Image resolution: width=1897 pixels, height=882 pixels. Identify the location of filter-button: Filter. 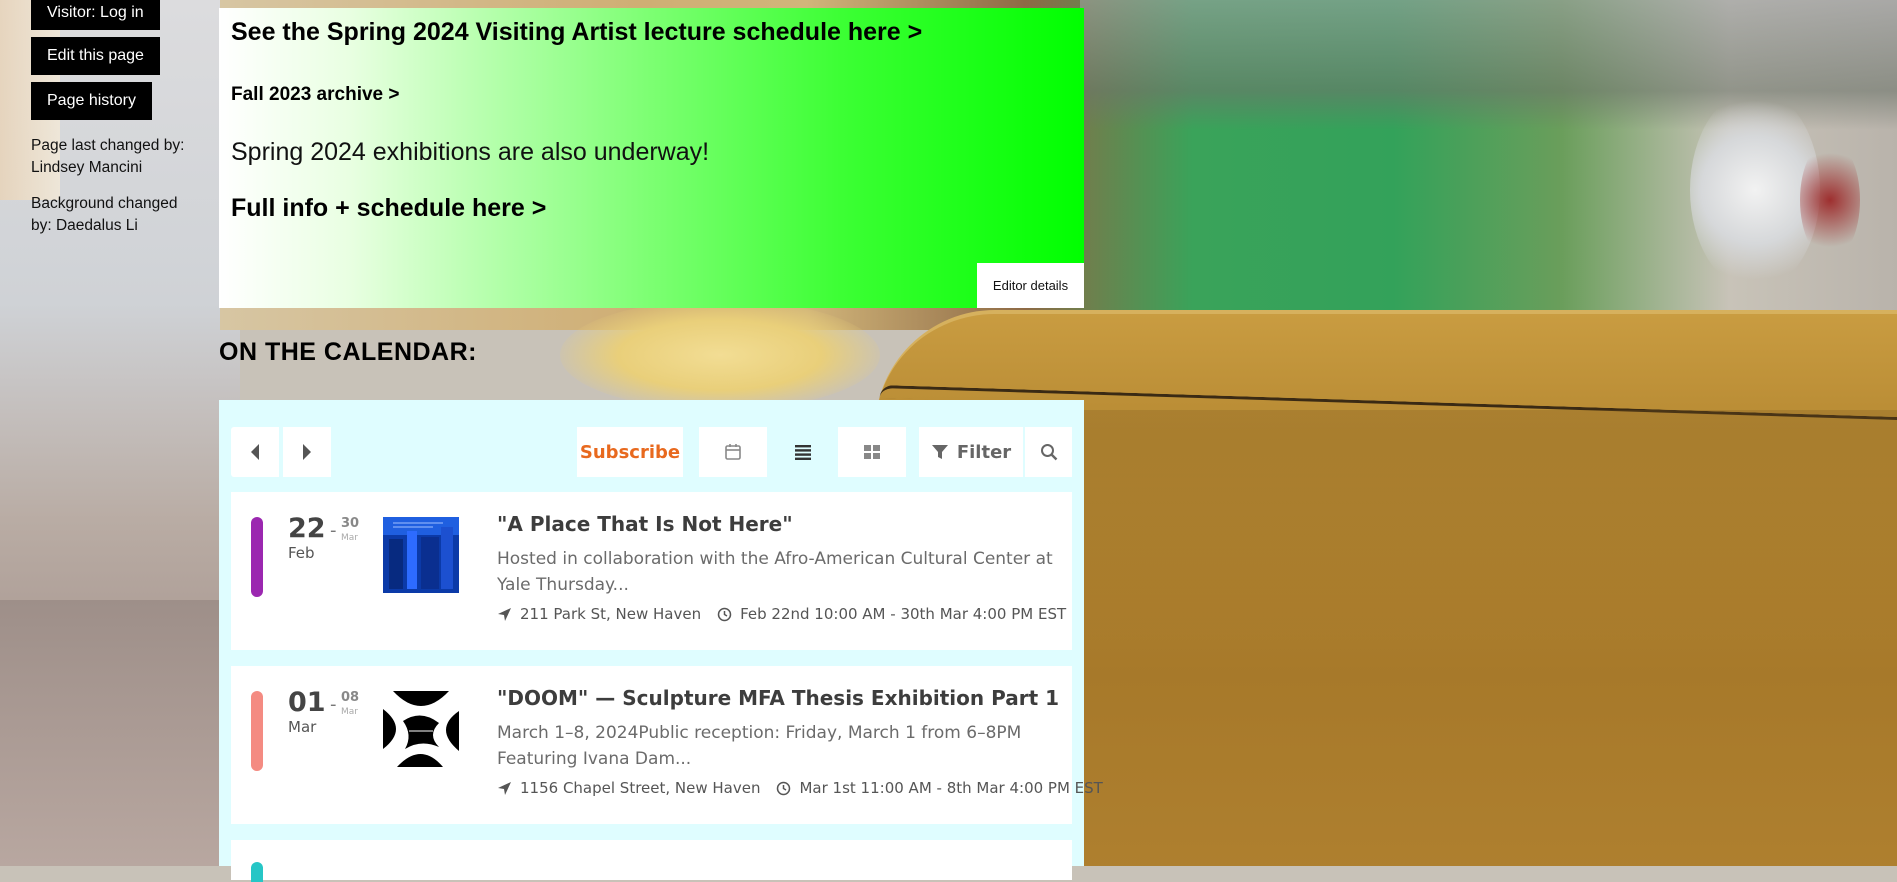
(971, 452).